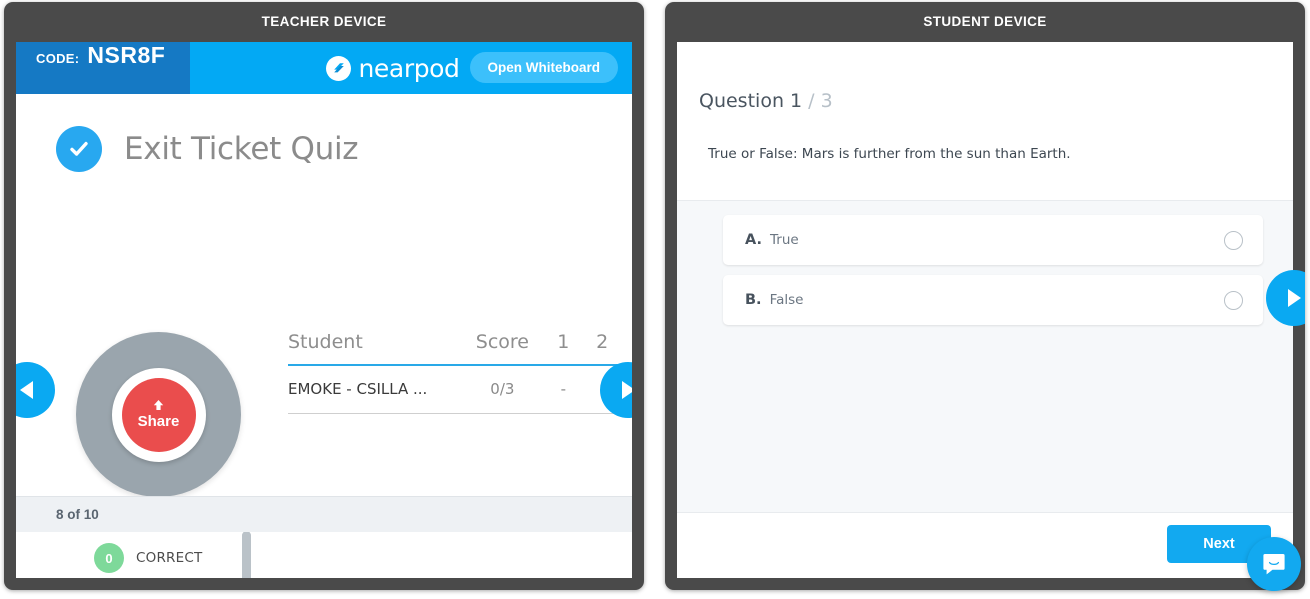  What do you see at coordinates (169, 558) in the screenshot?
I see `legend-label-correct: CORRECT` at bounding box center [169, 558].